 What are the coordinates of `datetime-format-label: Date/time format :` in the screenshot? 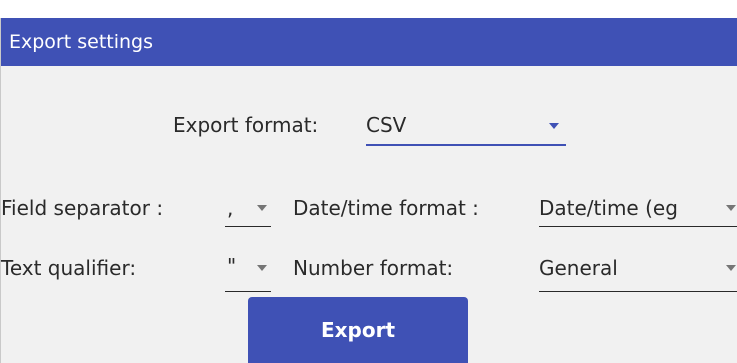 It's located at (386, 208).